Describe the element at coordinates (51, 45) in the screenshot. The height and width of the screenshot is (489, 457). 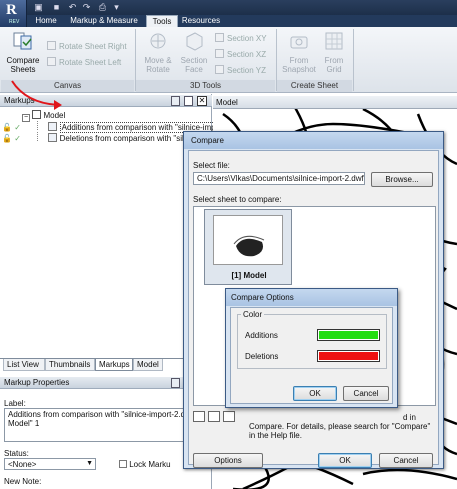
I see `rotate-right-icon` at that location.